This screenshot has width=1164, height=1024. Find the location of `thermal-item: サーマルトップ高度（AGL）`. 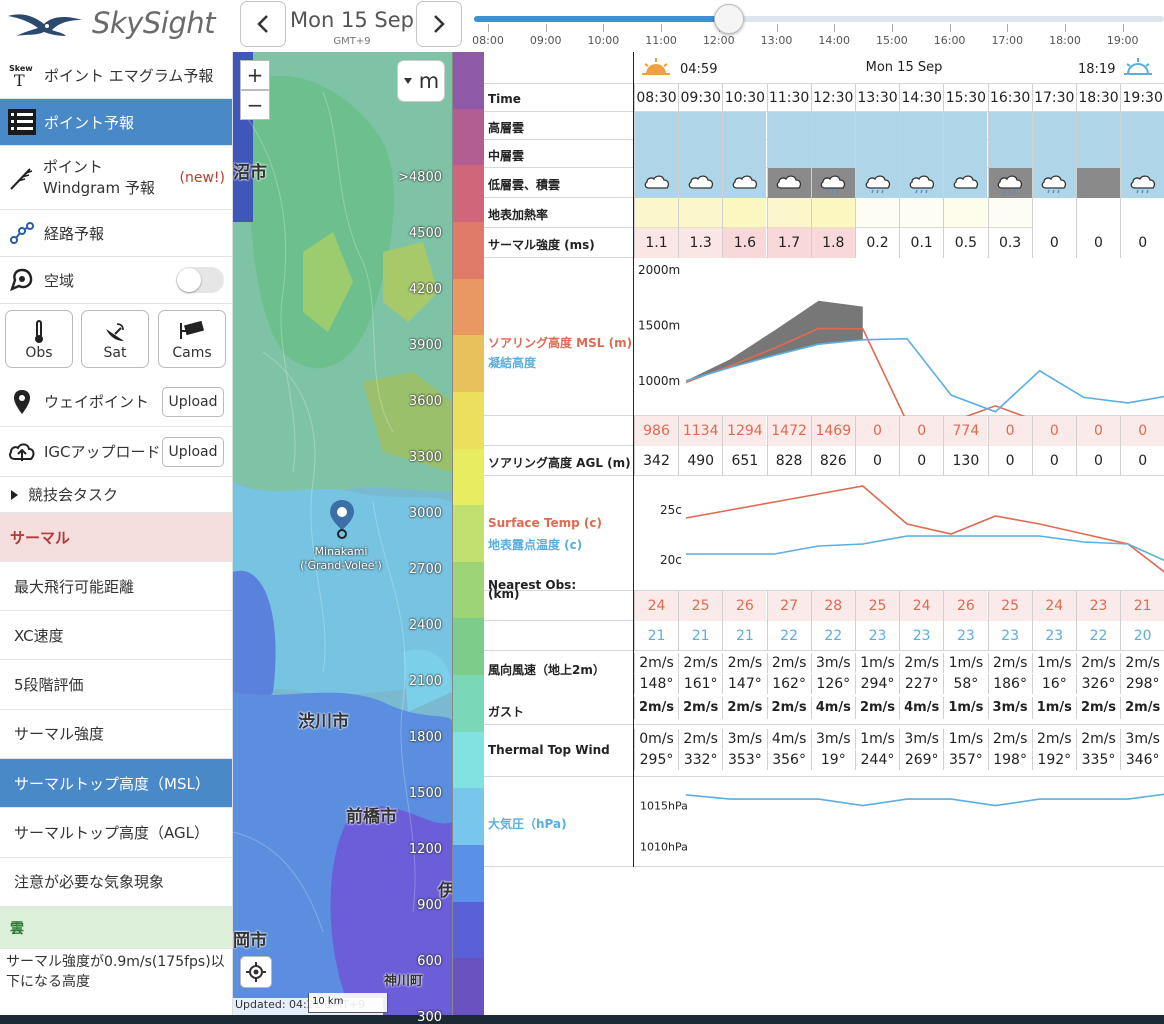

thermal-item: サーマルトップ高度（AGL） is located at coordinates (116, 833).